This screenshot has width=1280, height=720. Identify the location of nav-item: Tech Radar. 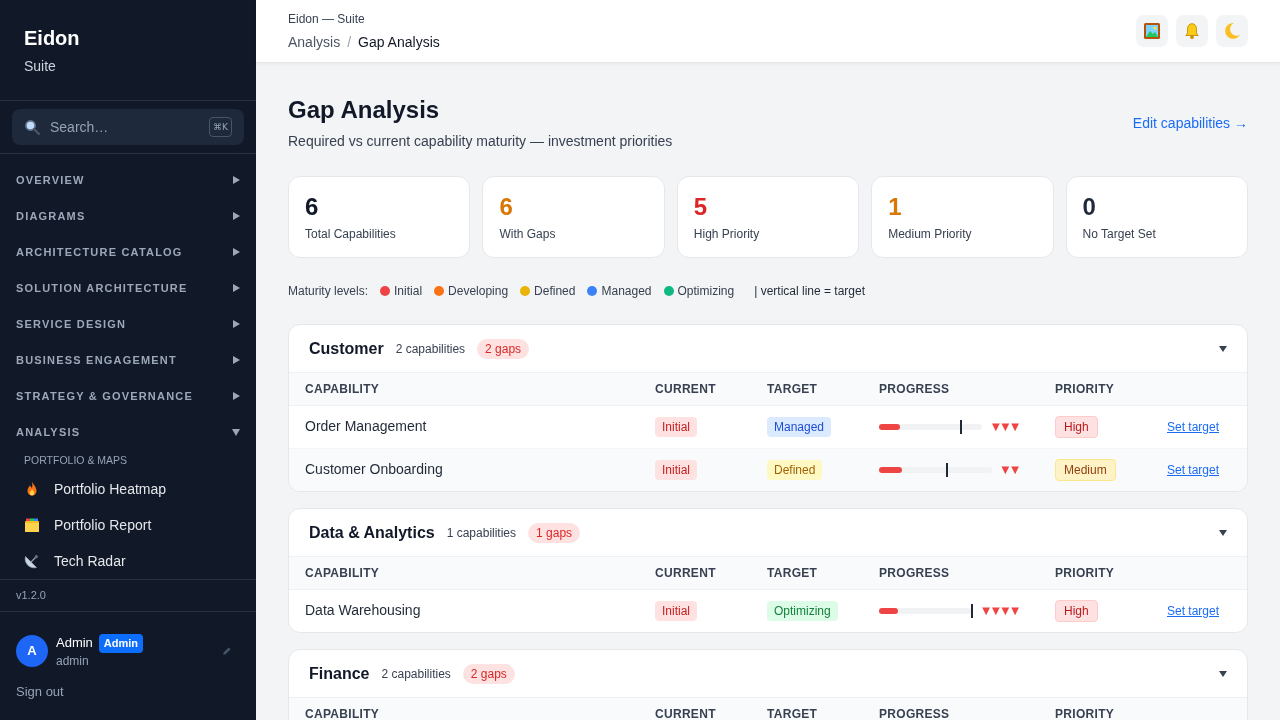
(128, 561).